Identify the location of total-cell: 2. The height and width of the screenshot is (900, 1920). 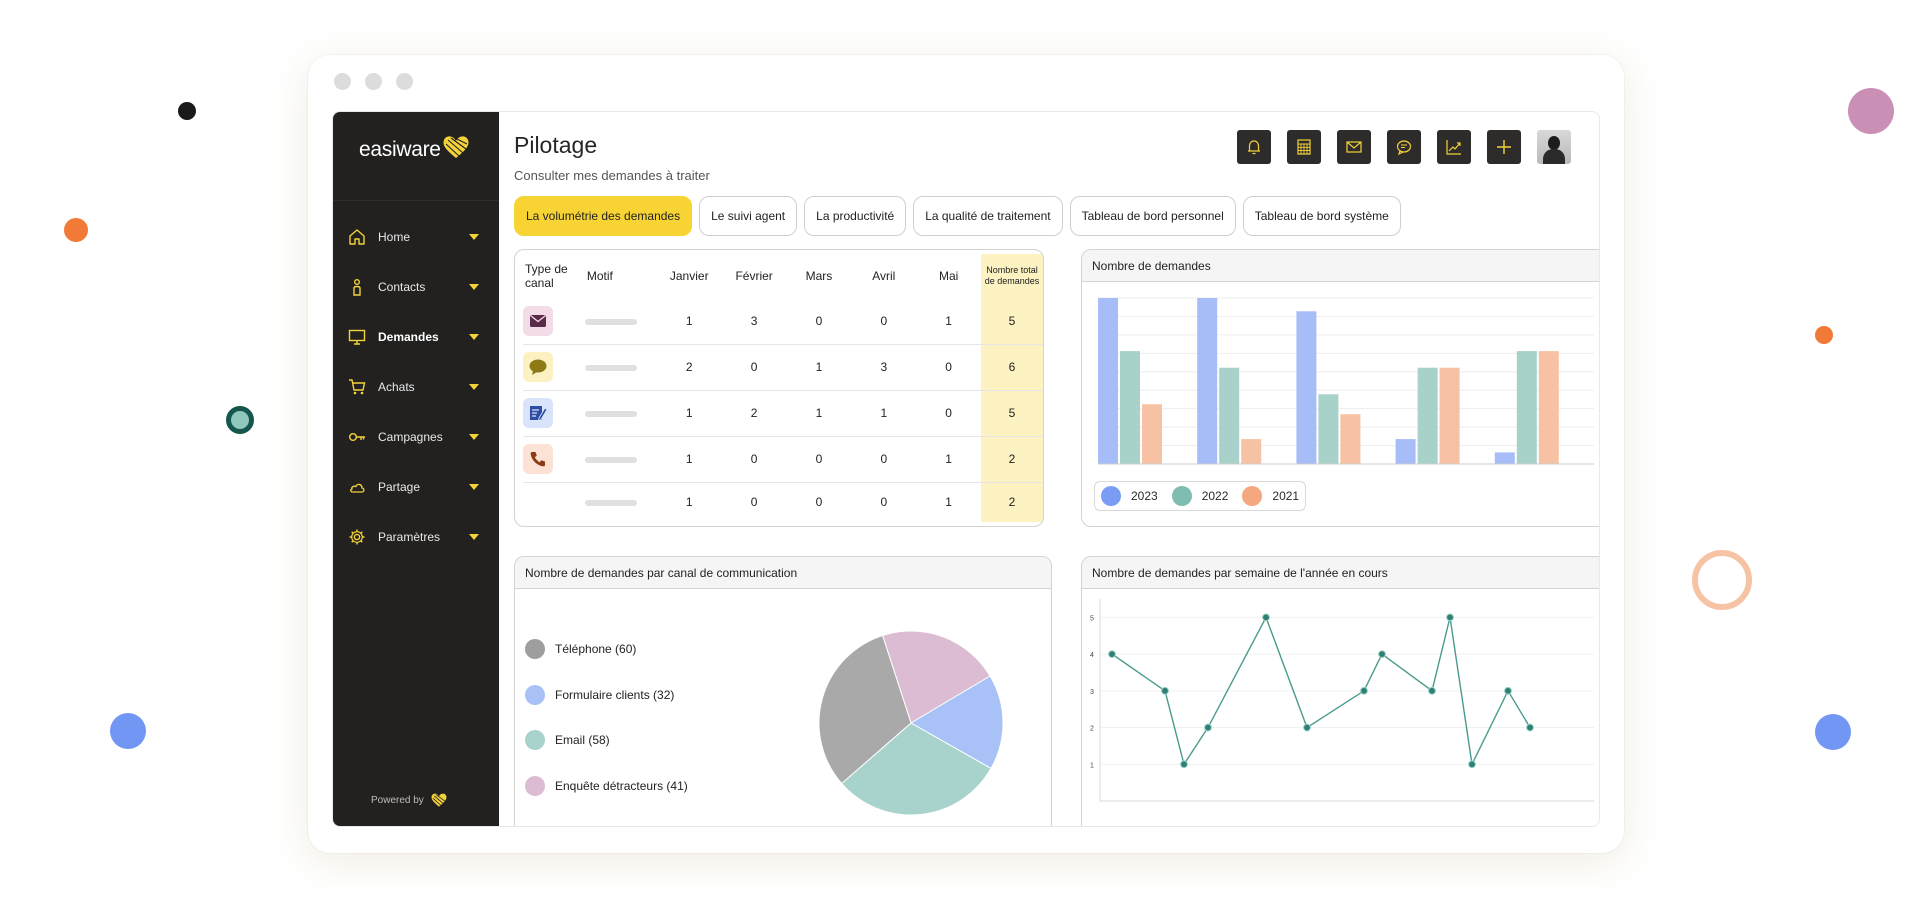
(1012, 502).